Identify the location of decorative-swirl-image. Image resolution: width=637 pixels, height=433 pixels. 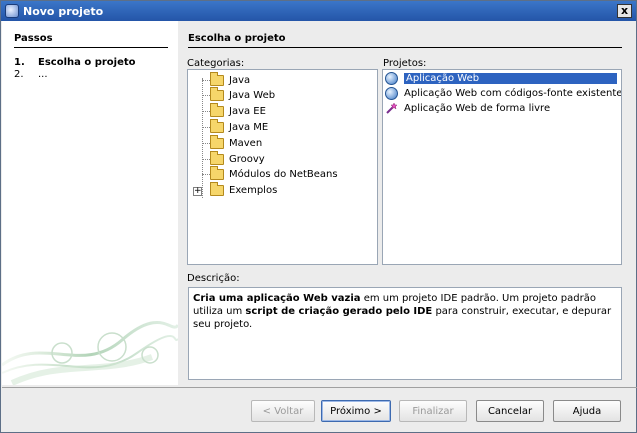
(90, 352).